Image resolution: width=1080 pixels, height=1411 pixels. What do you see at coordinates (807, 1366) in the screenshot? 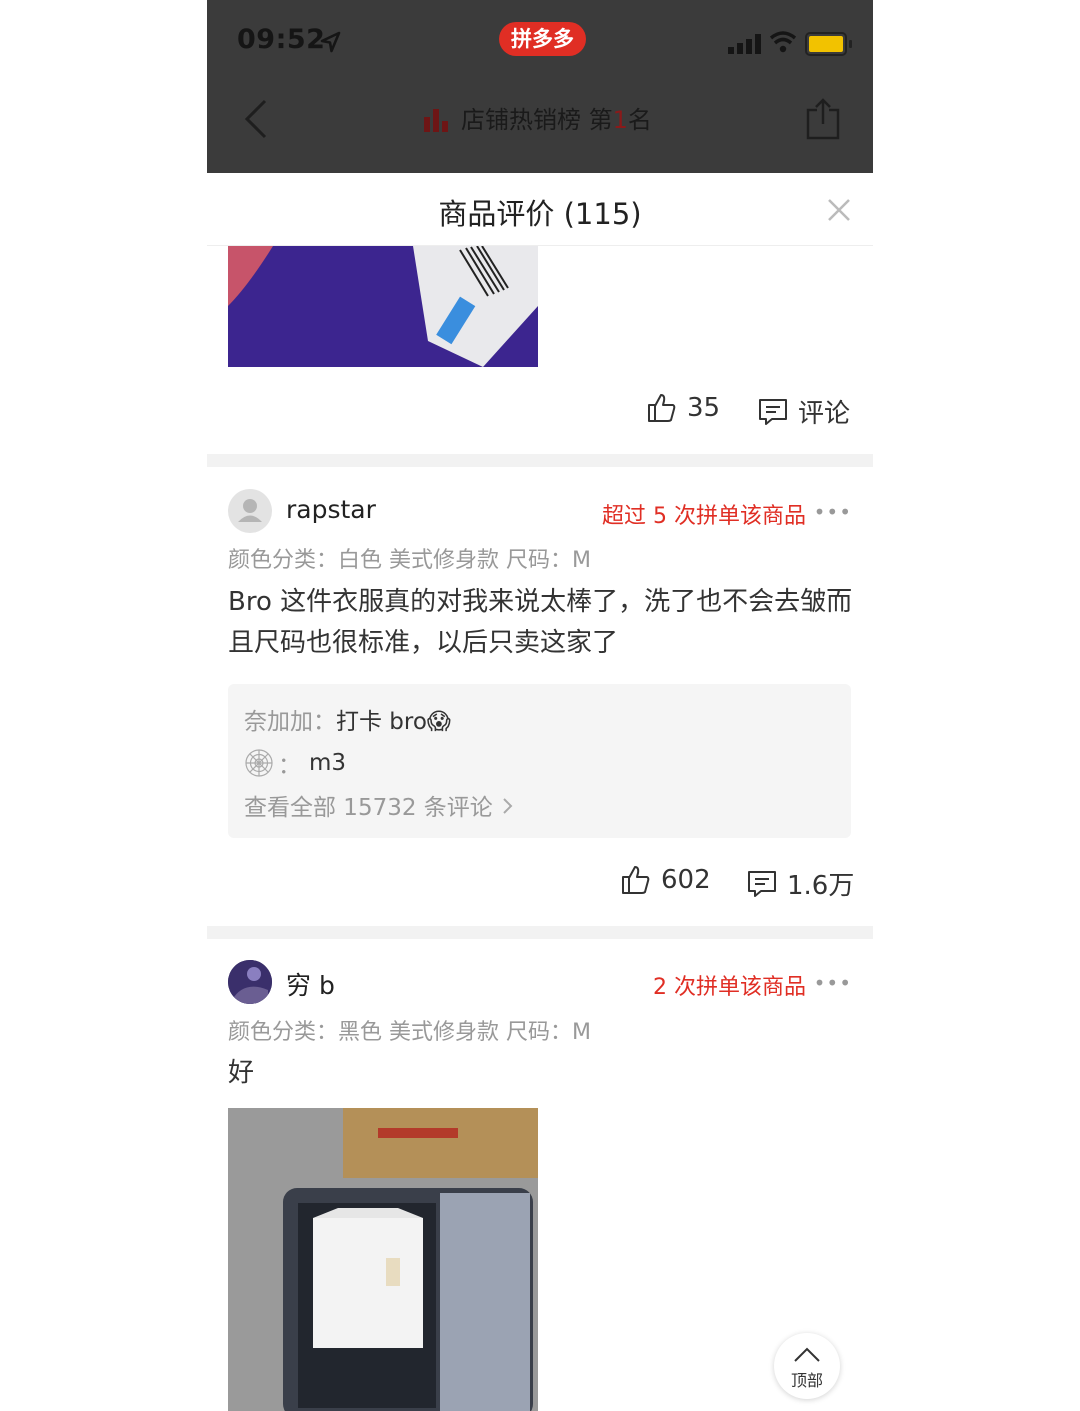
I see `back-to-top-button: 顶部` at bounding box center [807, 1366].